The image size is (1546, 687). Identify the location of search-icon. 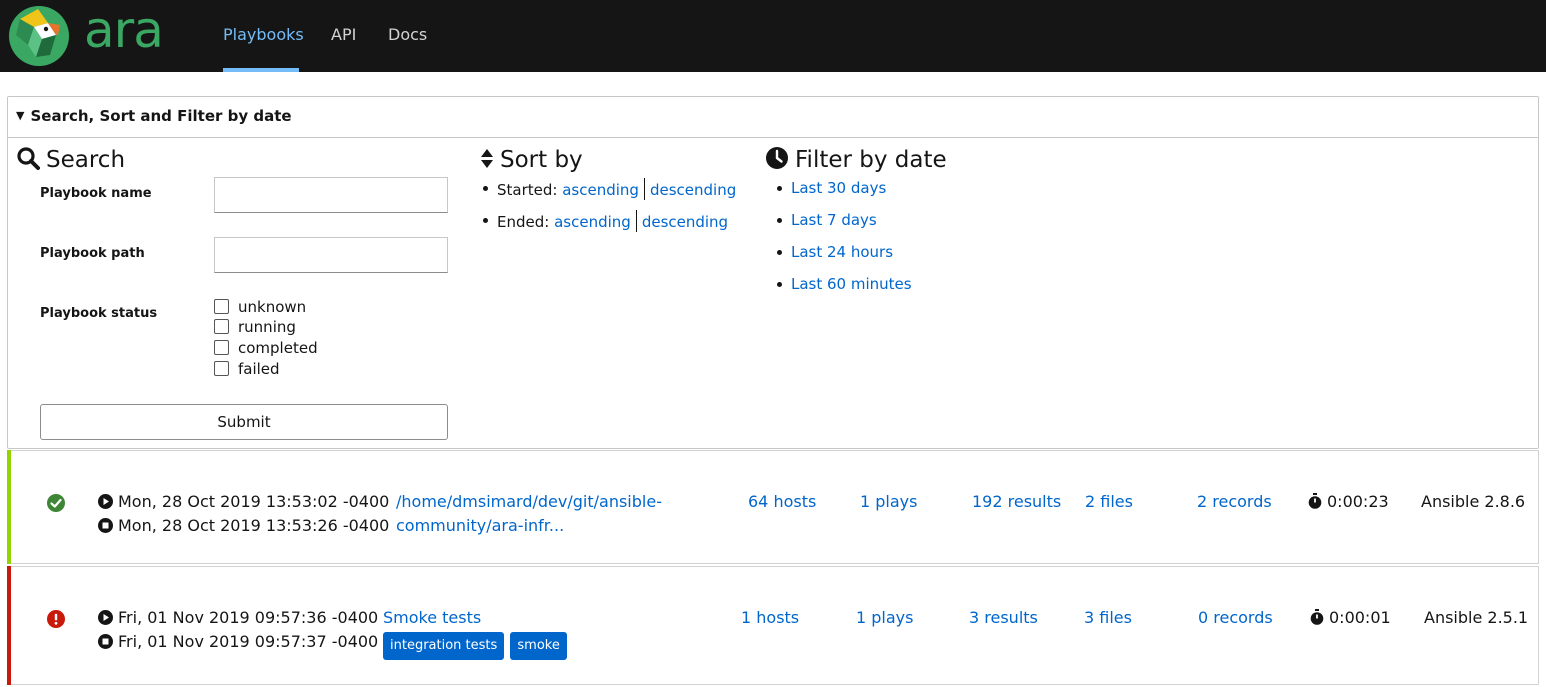
(28, 158).